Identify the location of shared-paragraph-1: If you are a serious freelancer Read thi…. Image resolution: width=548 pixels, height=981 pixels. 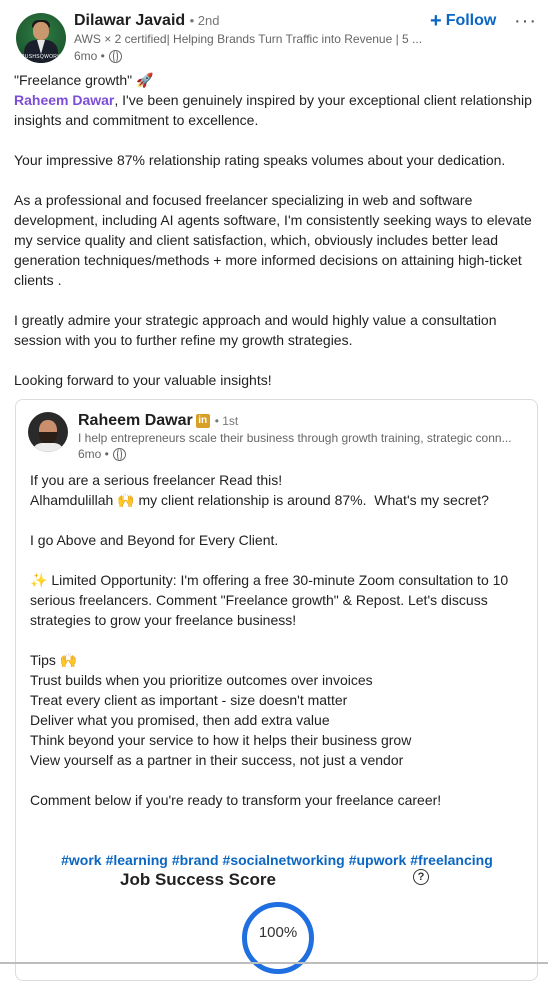
(259, 490).